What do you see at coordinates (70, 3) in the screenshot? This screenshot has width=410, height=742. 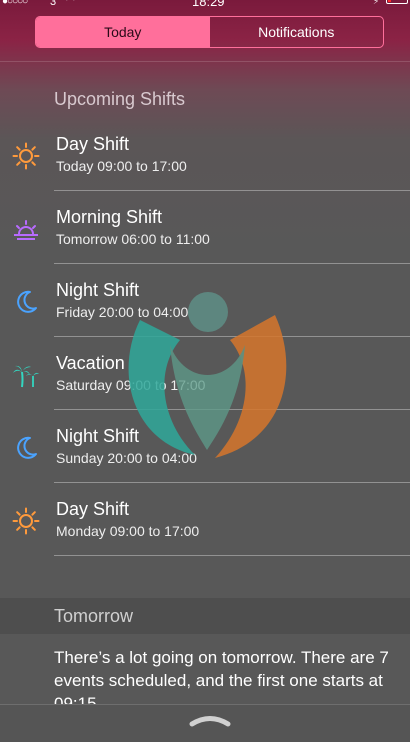 I see `wifi-icon: ◠` at bounding box center [70, 3].